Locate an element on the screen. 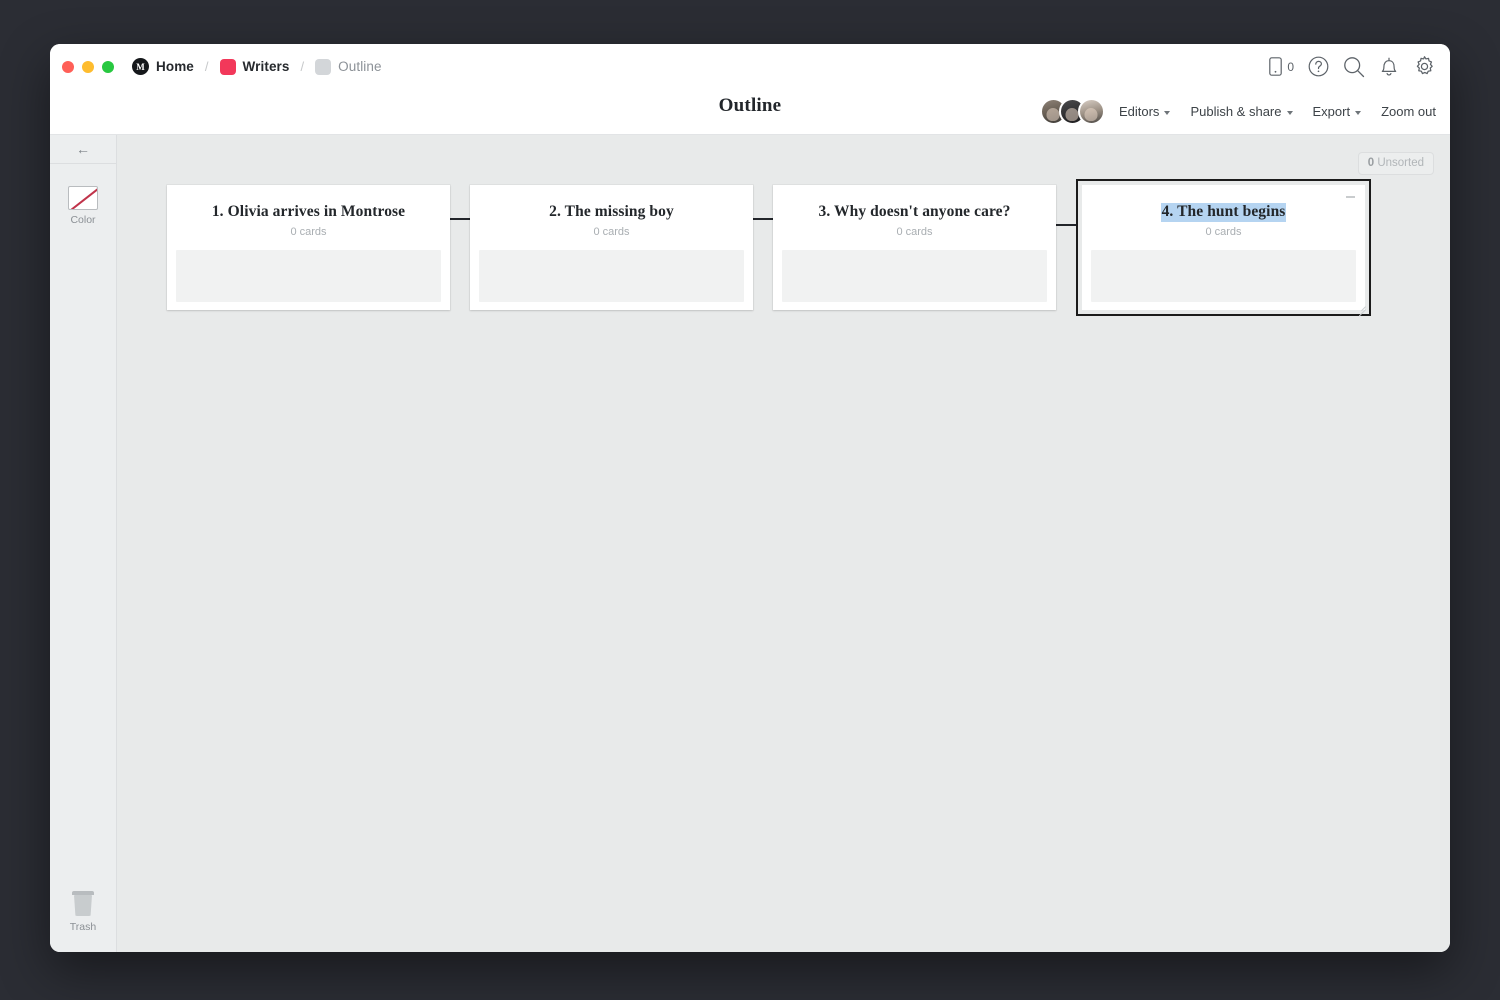 The image size is (1500, 1000). breadcrumb-item-outline: Outline is located at coordinates (348, 66).